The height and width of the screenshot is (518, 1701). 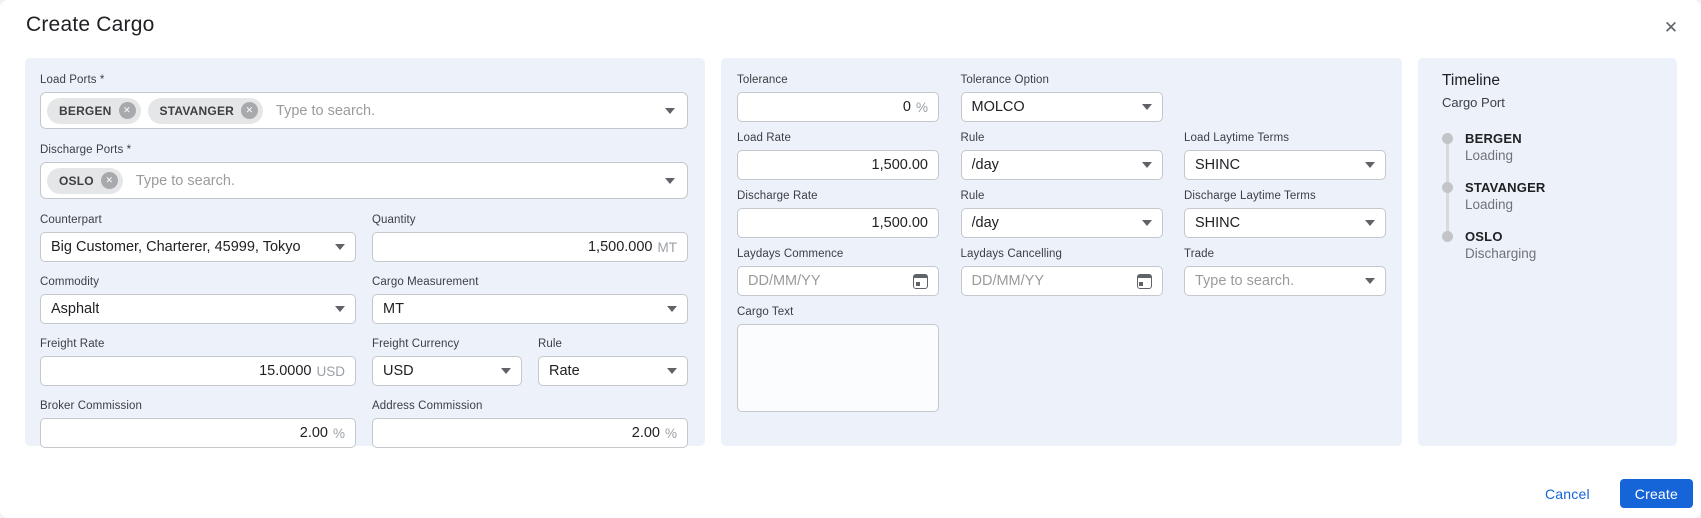 I want to click on load-rule-label: Rule, so click(x=972, y=138).